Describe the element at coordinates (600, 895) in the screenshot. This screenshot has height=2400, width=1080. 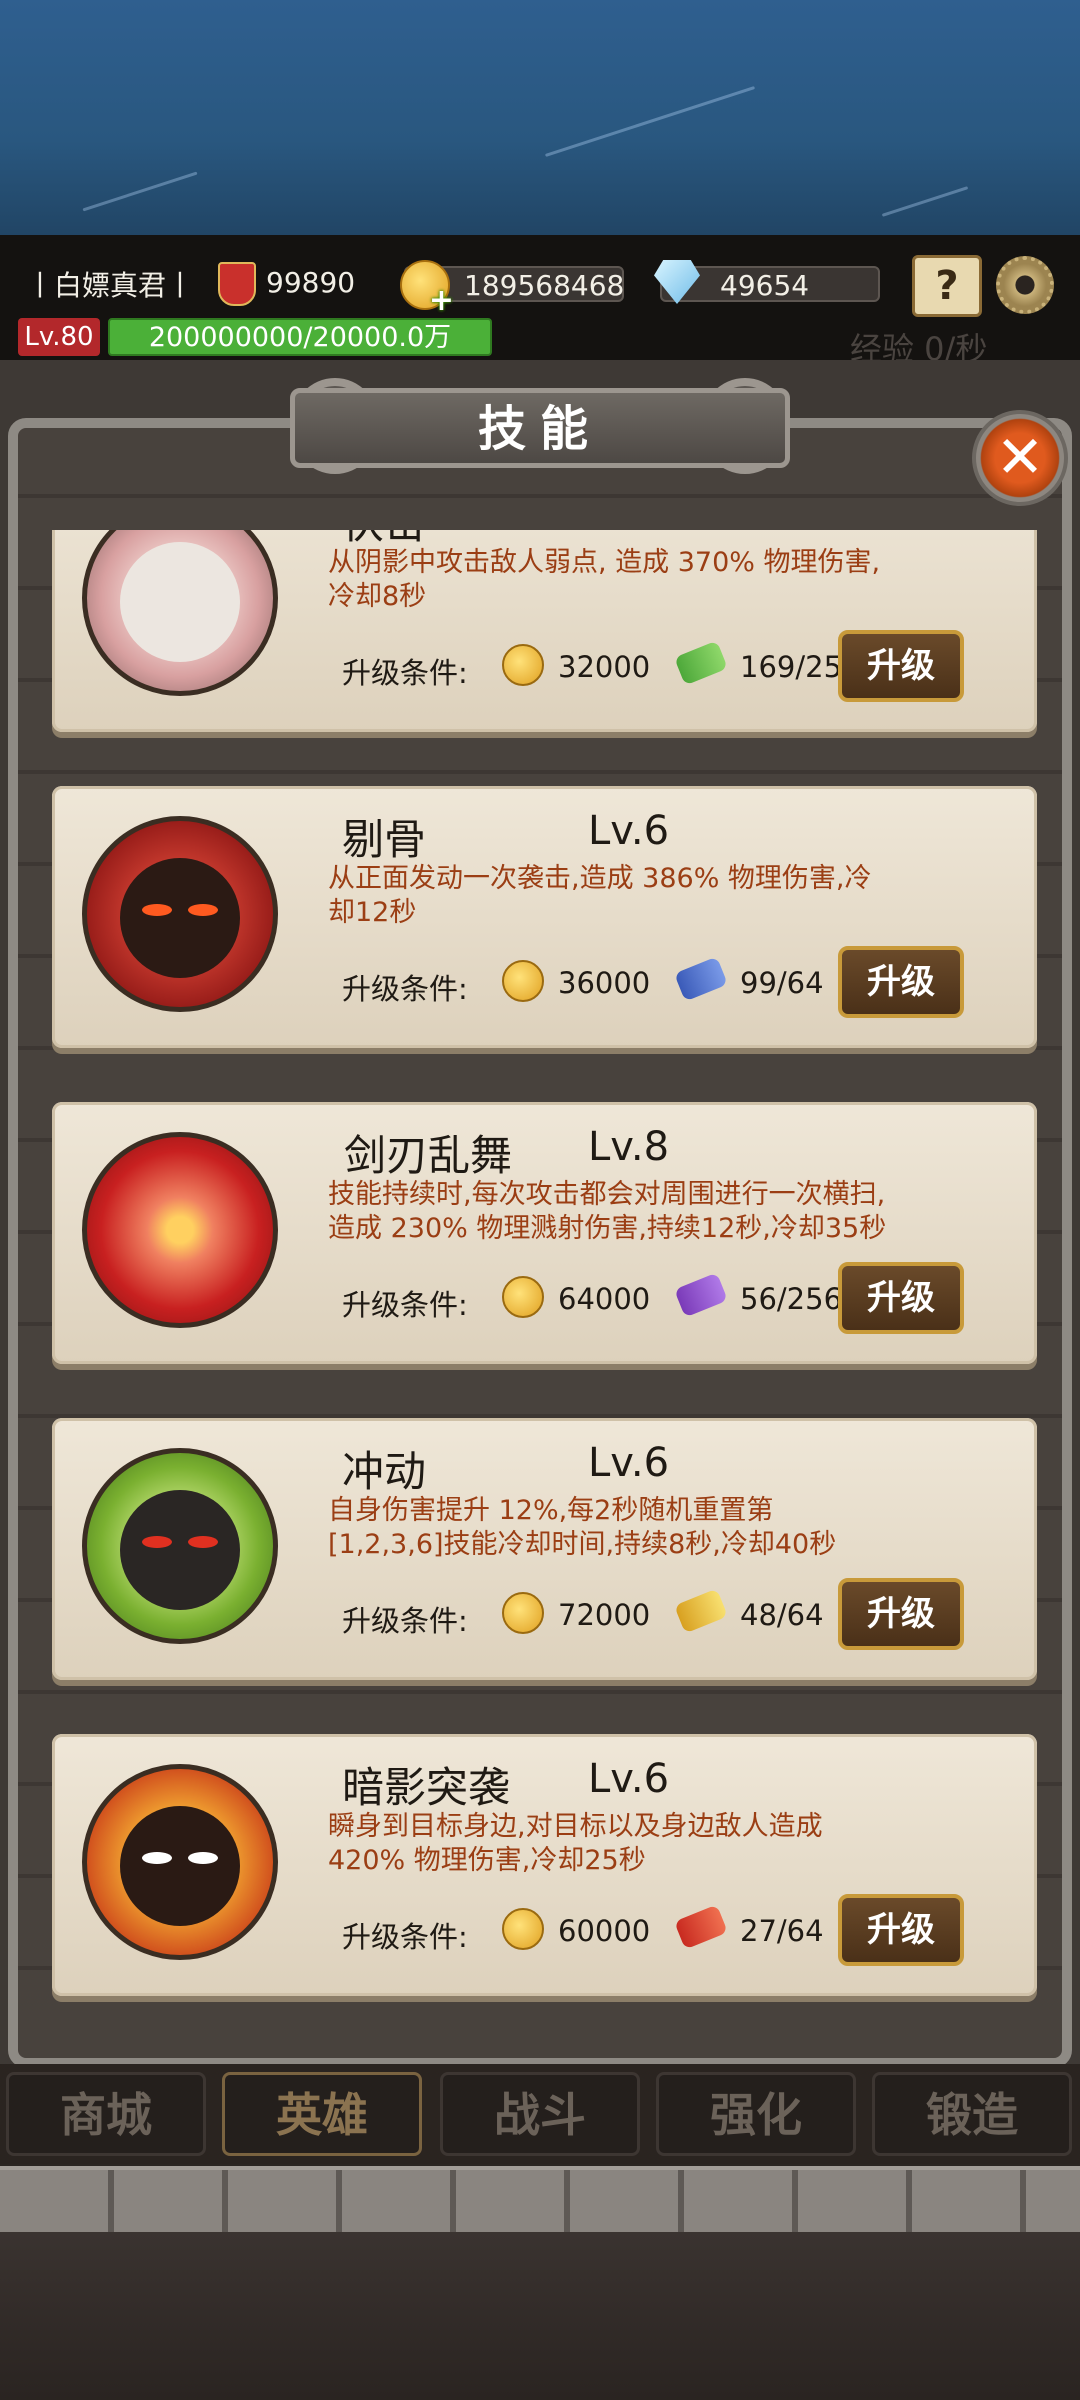
I see `skill-description: 从正面发动一次袭击,造成 386% 物理伤害,冷却12秒` at that location.